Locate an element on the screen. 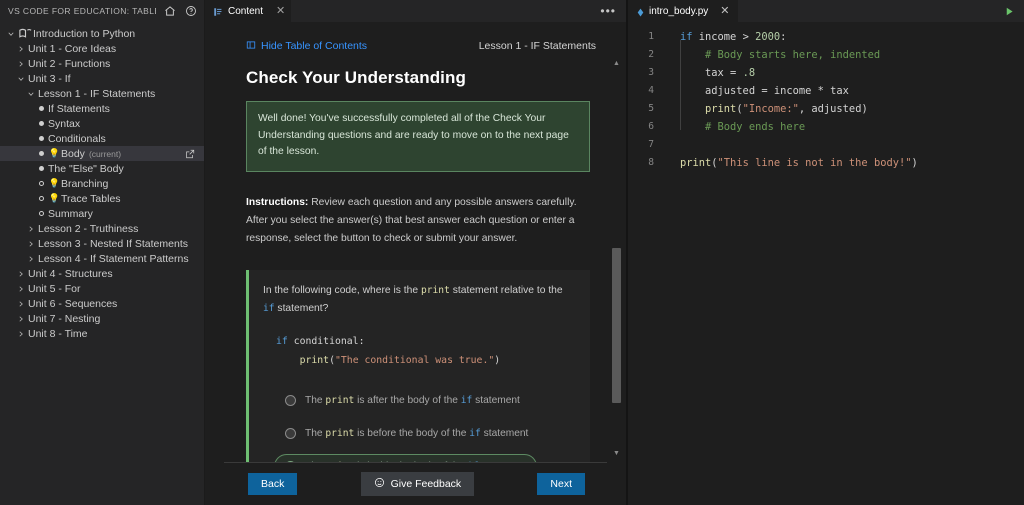  sidebar-item-if-statements: If Statements is located at coordinates (102, 108).